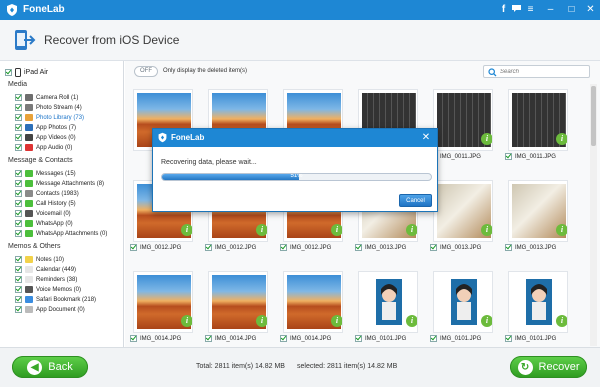  I want to click on sidebar-item: Photo Library (73), so click(49, 117).